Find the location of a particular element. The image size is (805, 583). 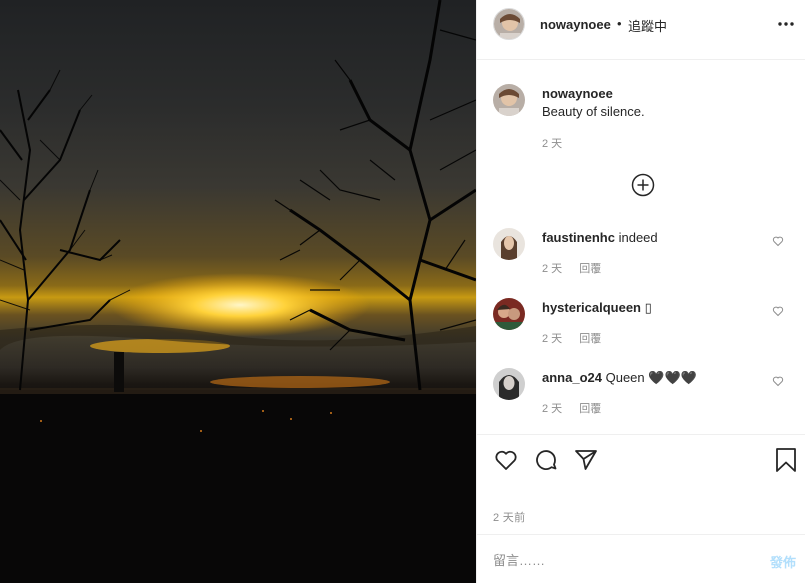

comment-text: anna_o24 Queen 🖤🖤🖤 is located at coordinates (619, 378).